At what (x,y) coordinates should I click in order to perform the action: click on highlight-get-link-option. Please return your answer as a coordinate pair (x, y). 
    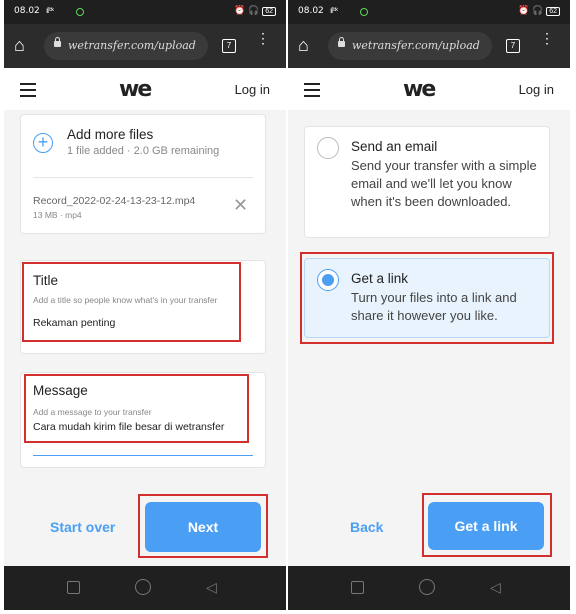
    Looking at the image, I should click on (427, 298).